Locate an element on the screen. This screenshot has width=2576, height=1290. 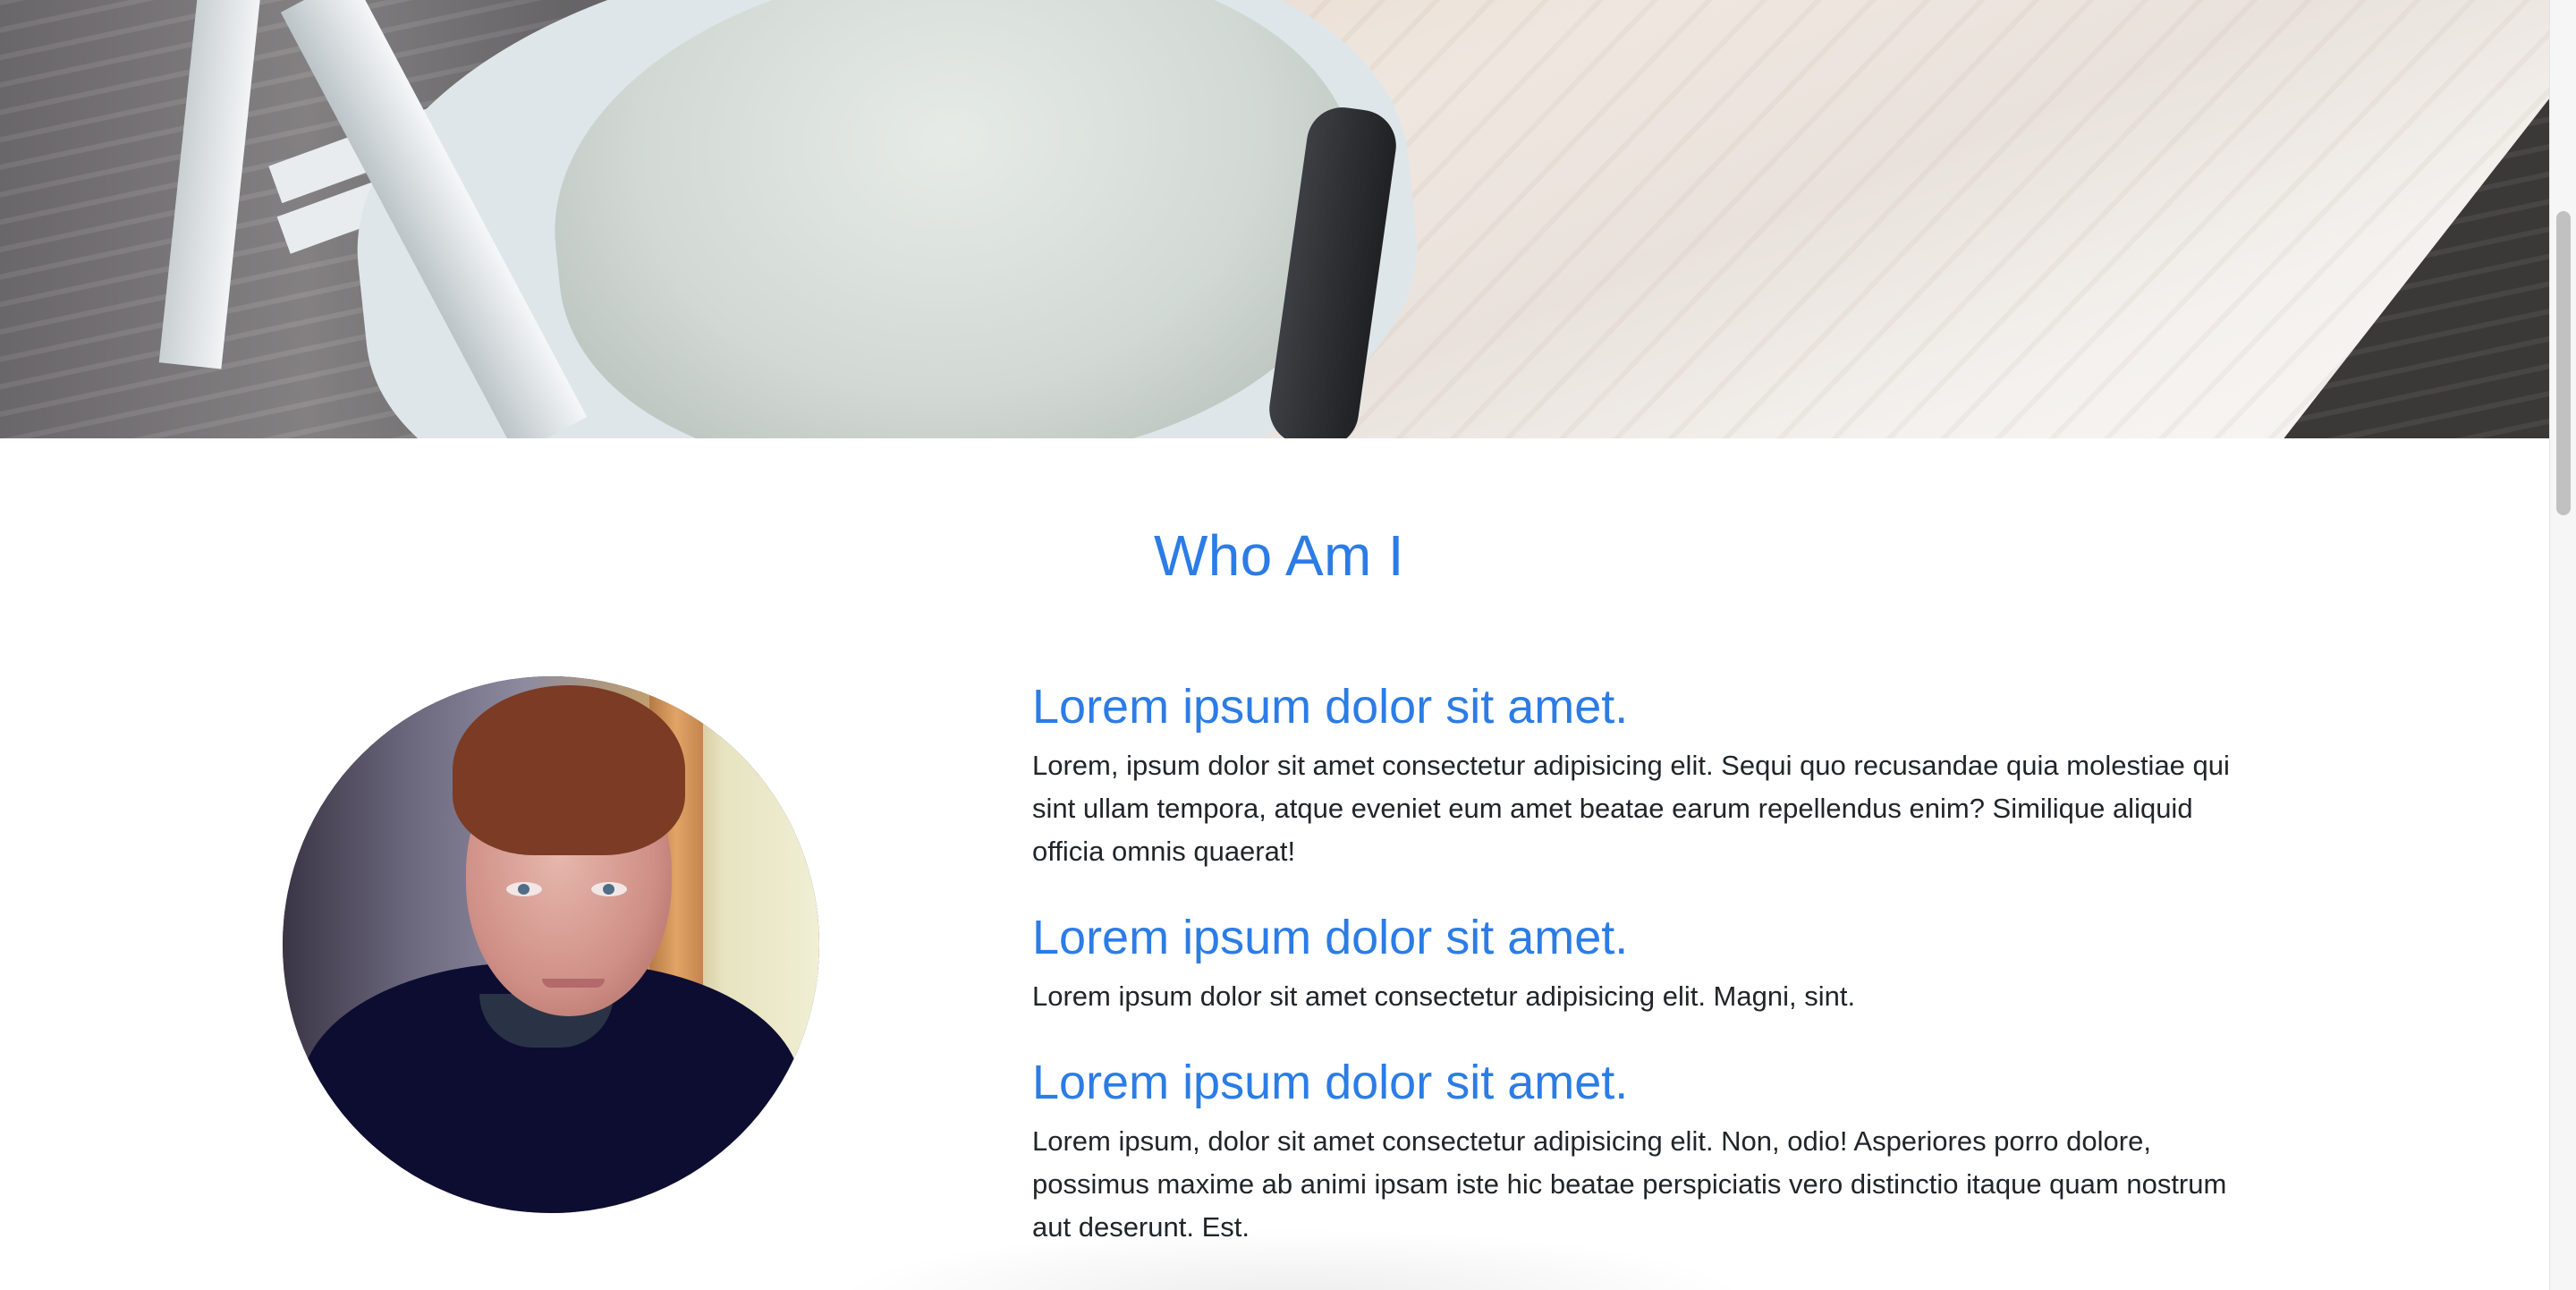
profile-avatar is located at coordinates (551, 944).